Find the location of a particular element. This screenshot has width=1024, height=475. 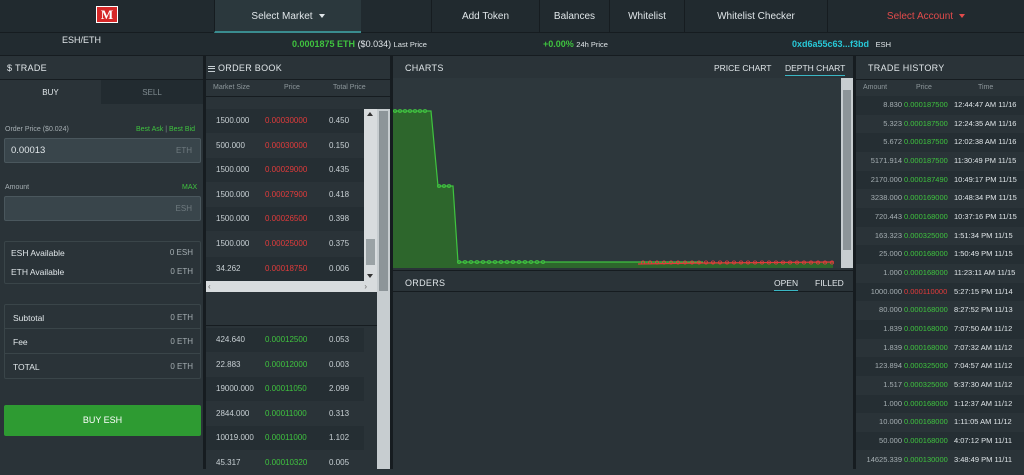

bids-scrollbar is located at coordinates (383, 289).